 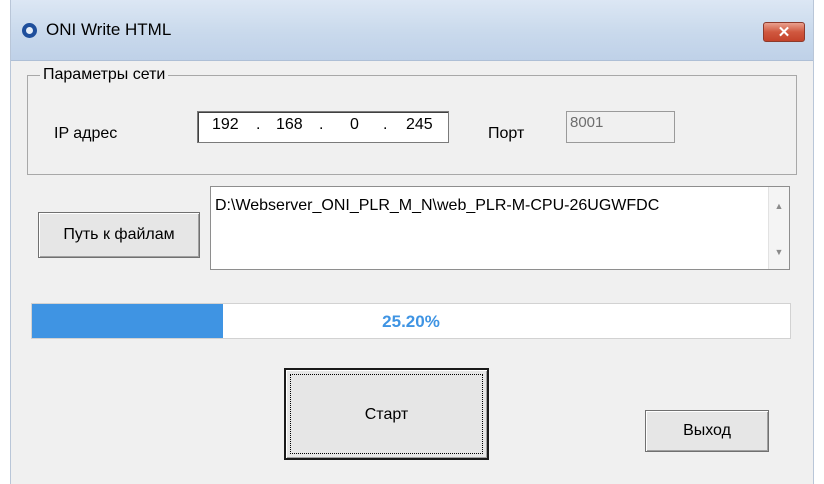 What do you see at coordinates (109, 29) in the screenshot?
I see `window-title: ONI Write HTML` at bounding box center [109, 29].